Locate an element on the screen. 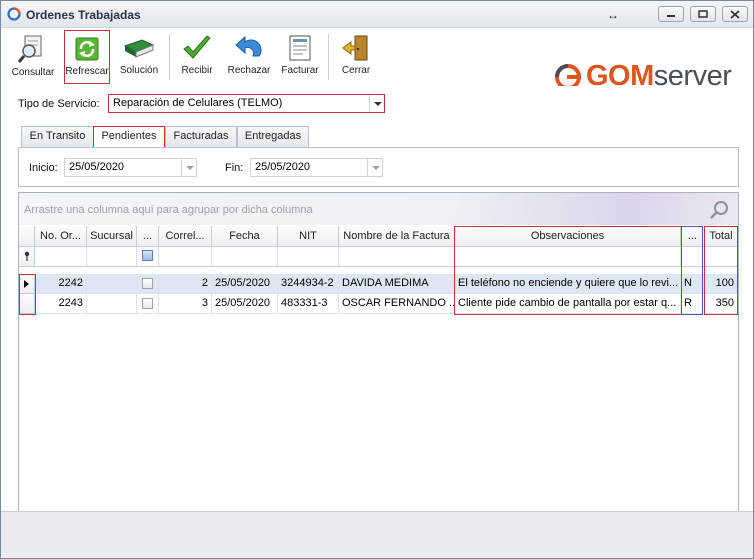 This screenshot has height=559, width=754. cell-total: 100 is located at coordinates (721, 284).